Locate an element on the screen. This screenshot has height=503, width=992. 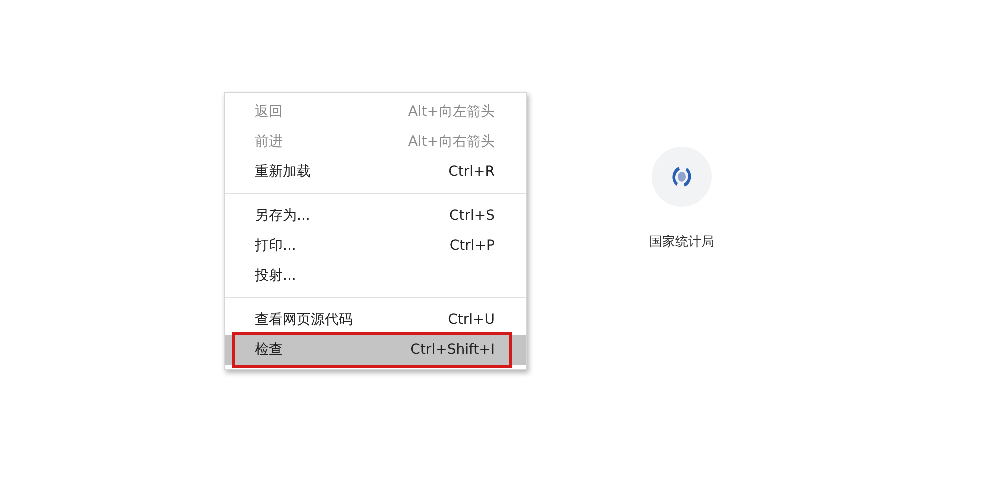
menu-item: 重新加载 Ctrl+R is located at coordinates (375, 172).